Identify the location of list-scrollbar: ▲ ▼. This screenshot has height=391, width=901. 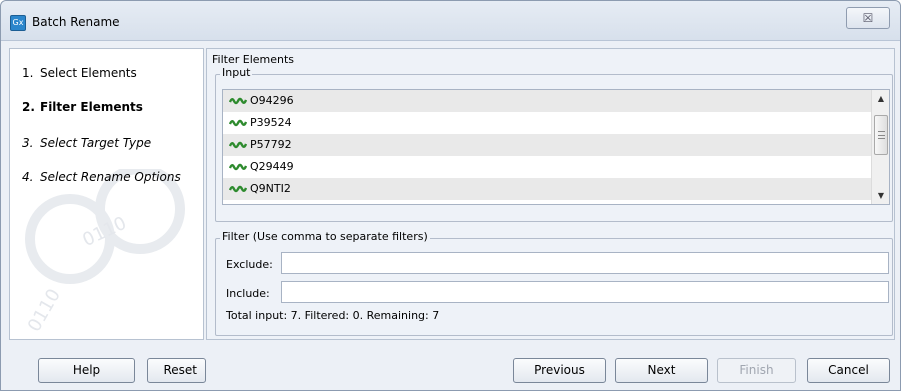
(880, 147).